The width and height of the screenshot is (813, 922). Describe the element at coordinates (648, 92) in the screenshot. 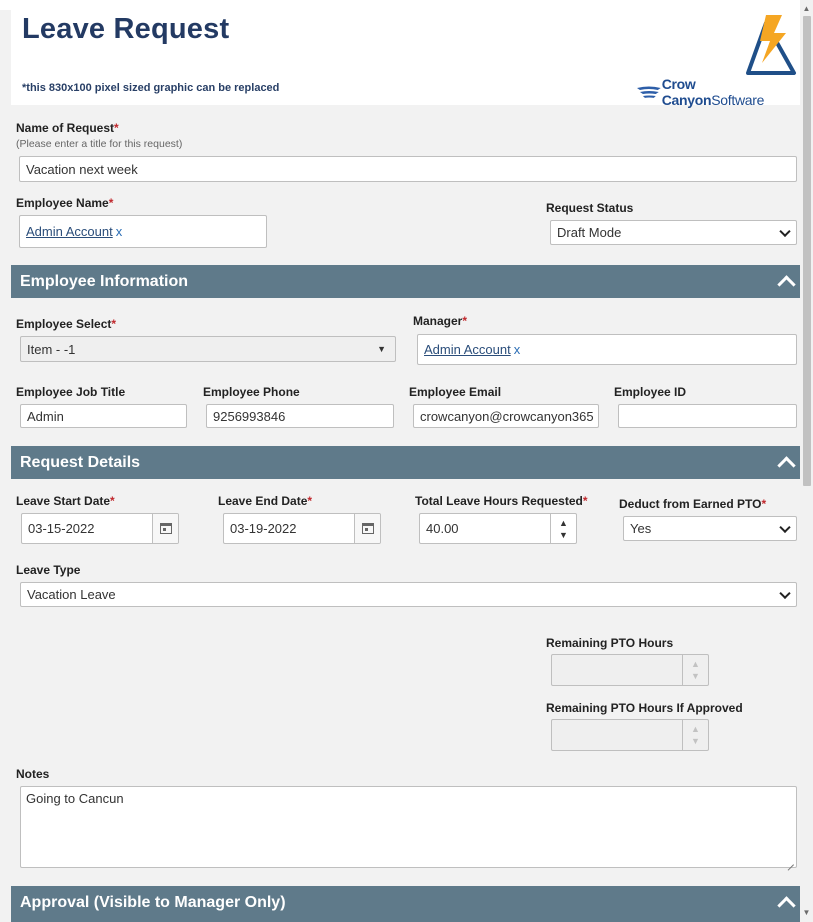

I see `crow-wing-icon` at that location.